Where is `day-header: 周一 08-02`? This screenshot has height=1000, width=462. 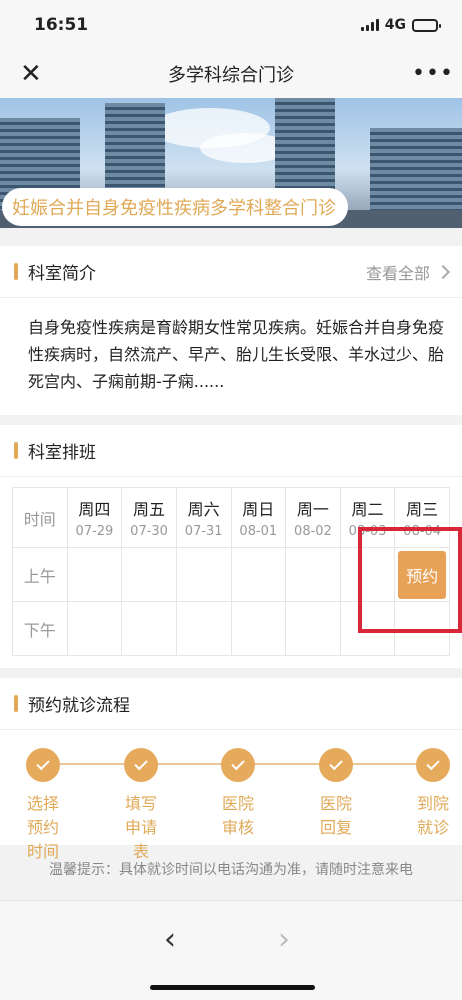
day-header: 周一 08-02 is located at coordinates (313, 517).